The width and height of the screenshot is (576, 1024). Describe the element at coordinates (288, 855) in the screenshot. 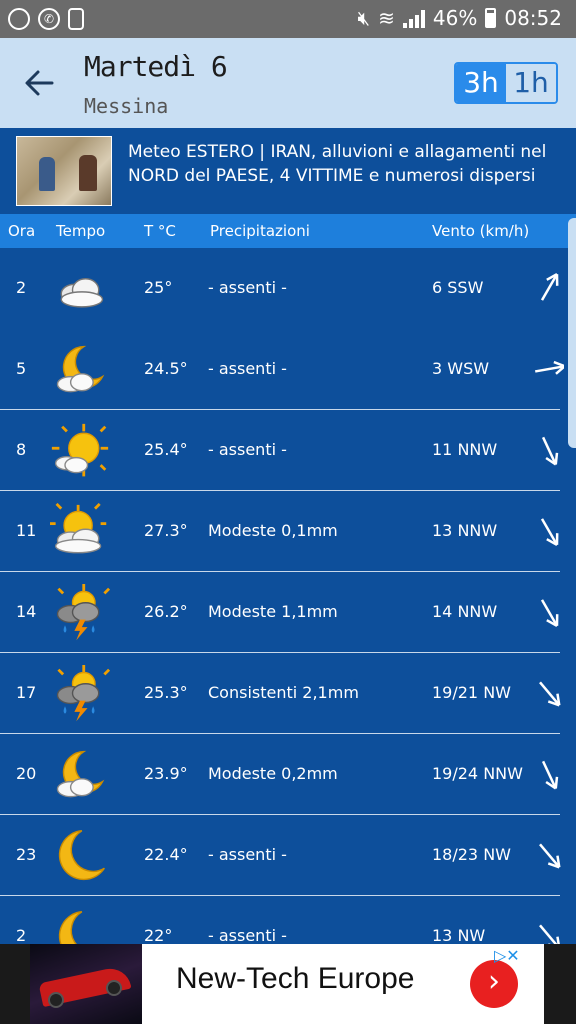

I see `forecast-row: 23 22.4° - assenti - 18/23 NW` at that location.